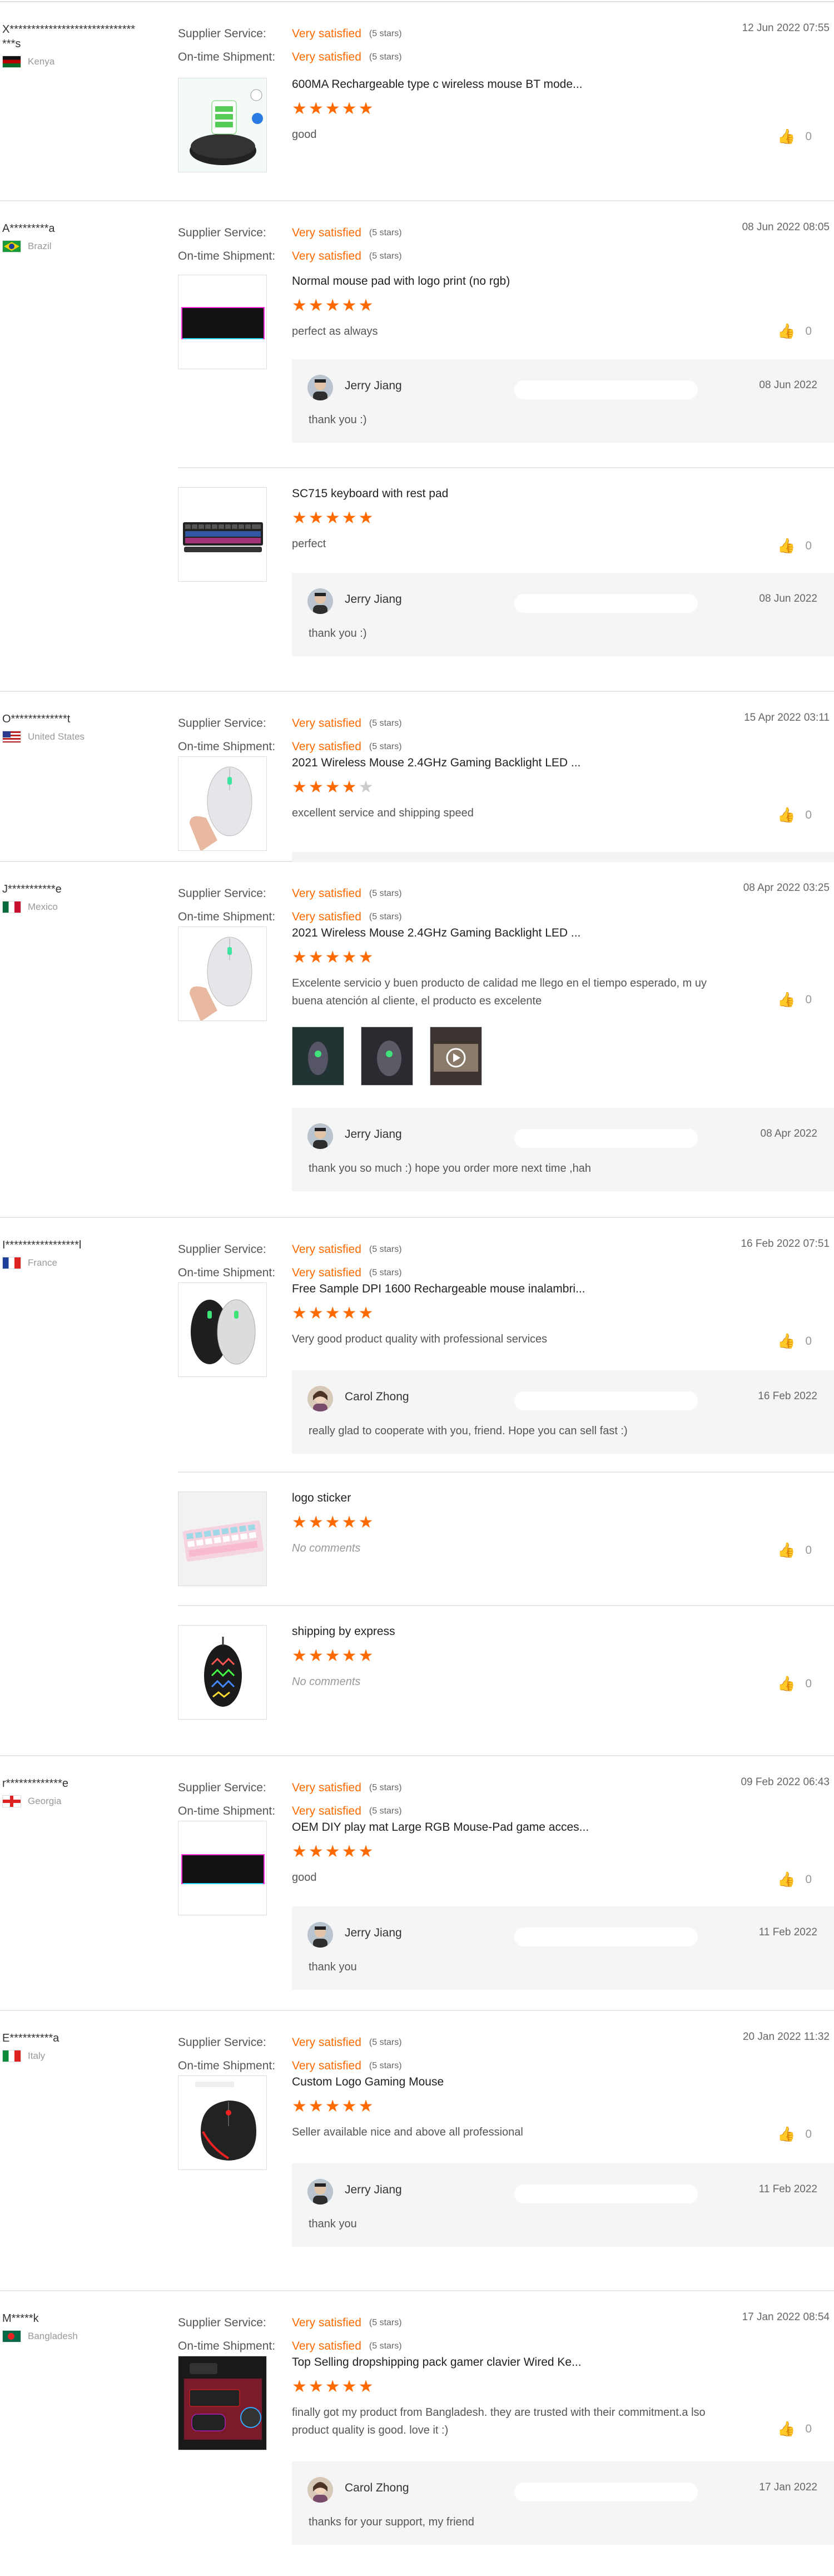 The image size is (834, 2576). Describe the element at coordinates (11, 62) in the screenshot. I see `kenya-flag-icon` at that location.